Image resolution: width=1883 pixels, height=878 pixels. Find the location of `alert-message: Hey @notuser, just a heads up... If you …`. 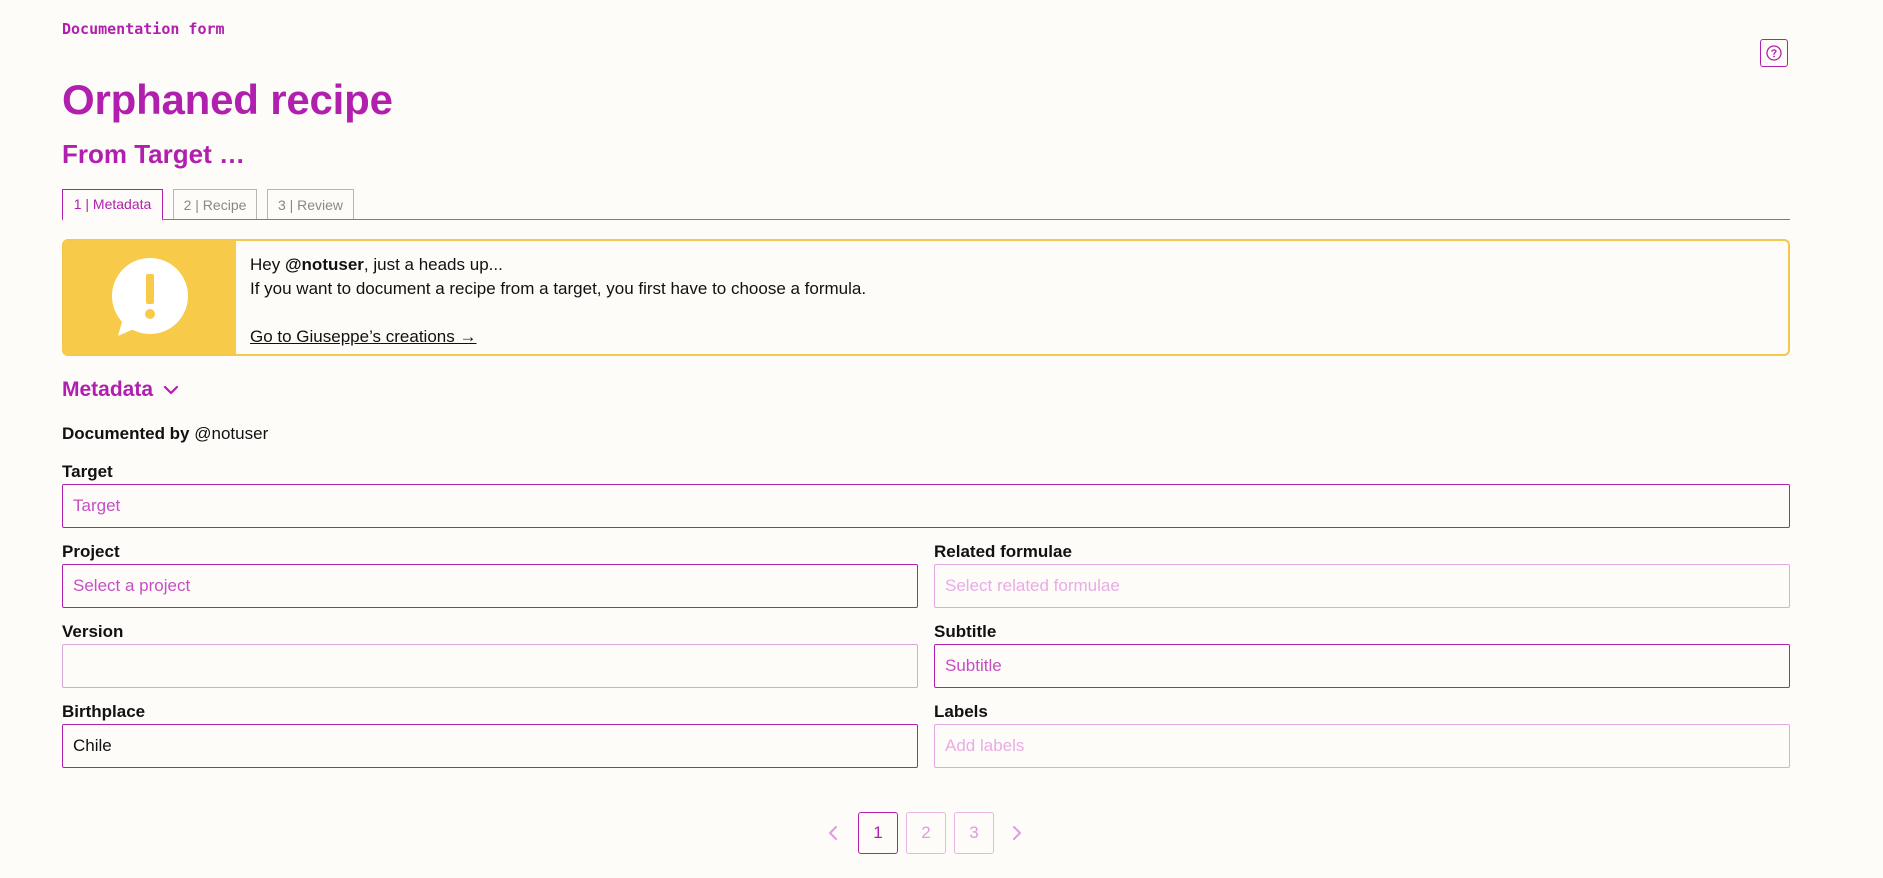

alert-message: Hey @notuser, just a heads up... If you … is located at coordinates (558, 301).